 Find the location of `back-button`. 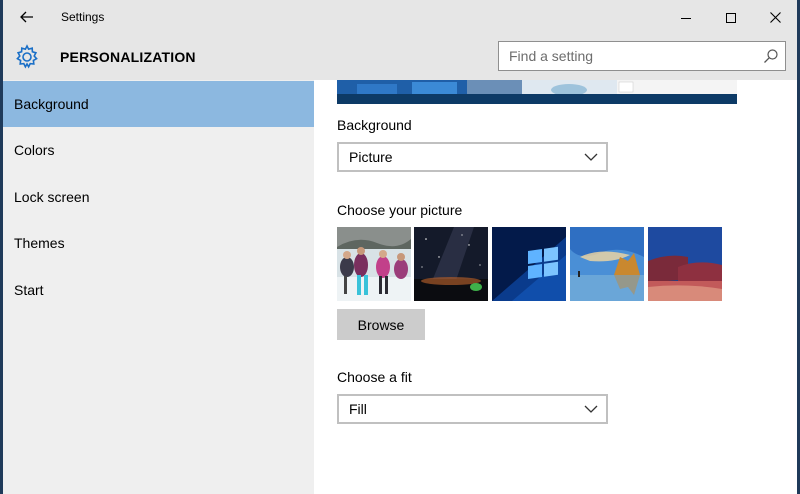

back-button is located at coordinates (27, 17).